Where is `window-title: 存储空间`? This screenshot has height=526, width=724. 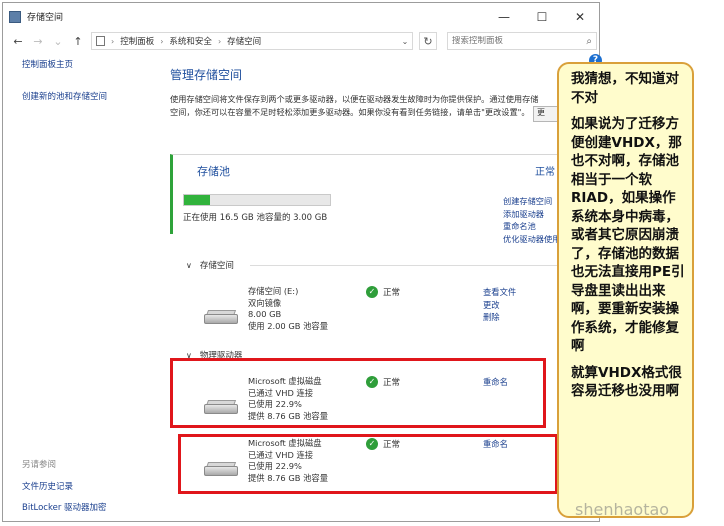
window-title: 存储空间 is located at coordinates (45, 18).